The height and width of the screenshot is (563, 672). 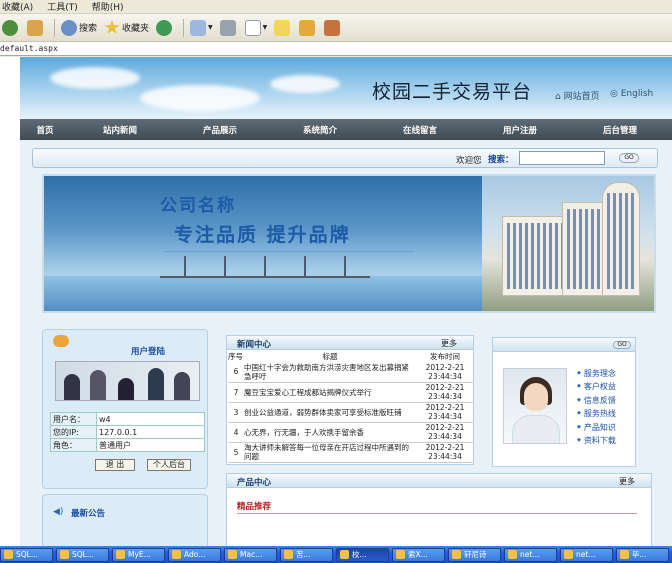 What do you see at coordinates (136, 29) in the screenshot?
I see `favorites-button-label: 收藏夹` at bounding box center [136, 29].